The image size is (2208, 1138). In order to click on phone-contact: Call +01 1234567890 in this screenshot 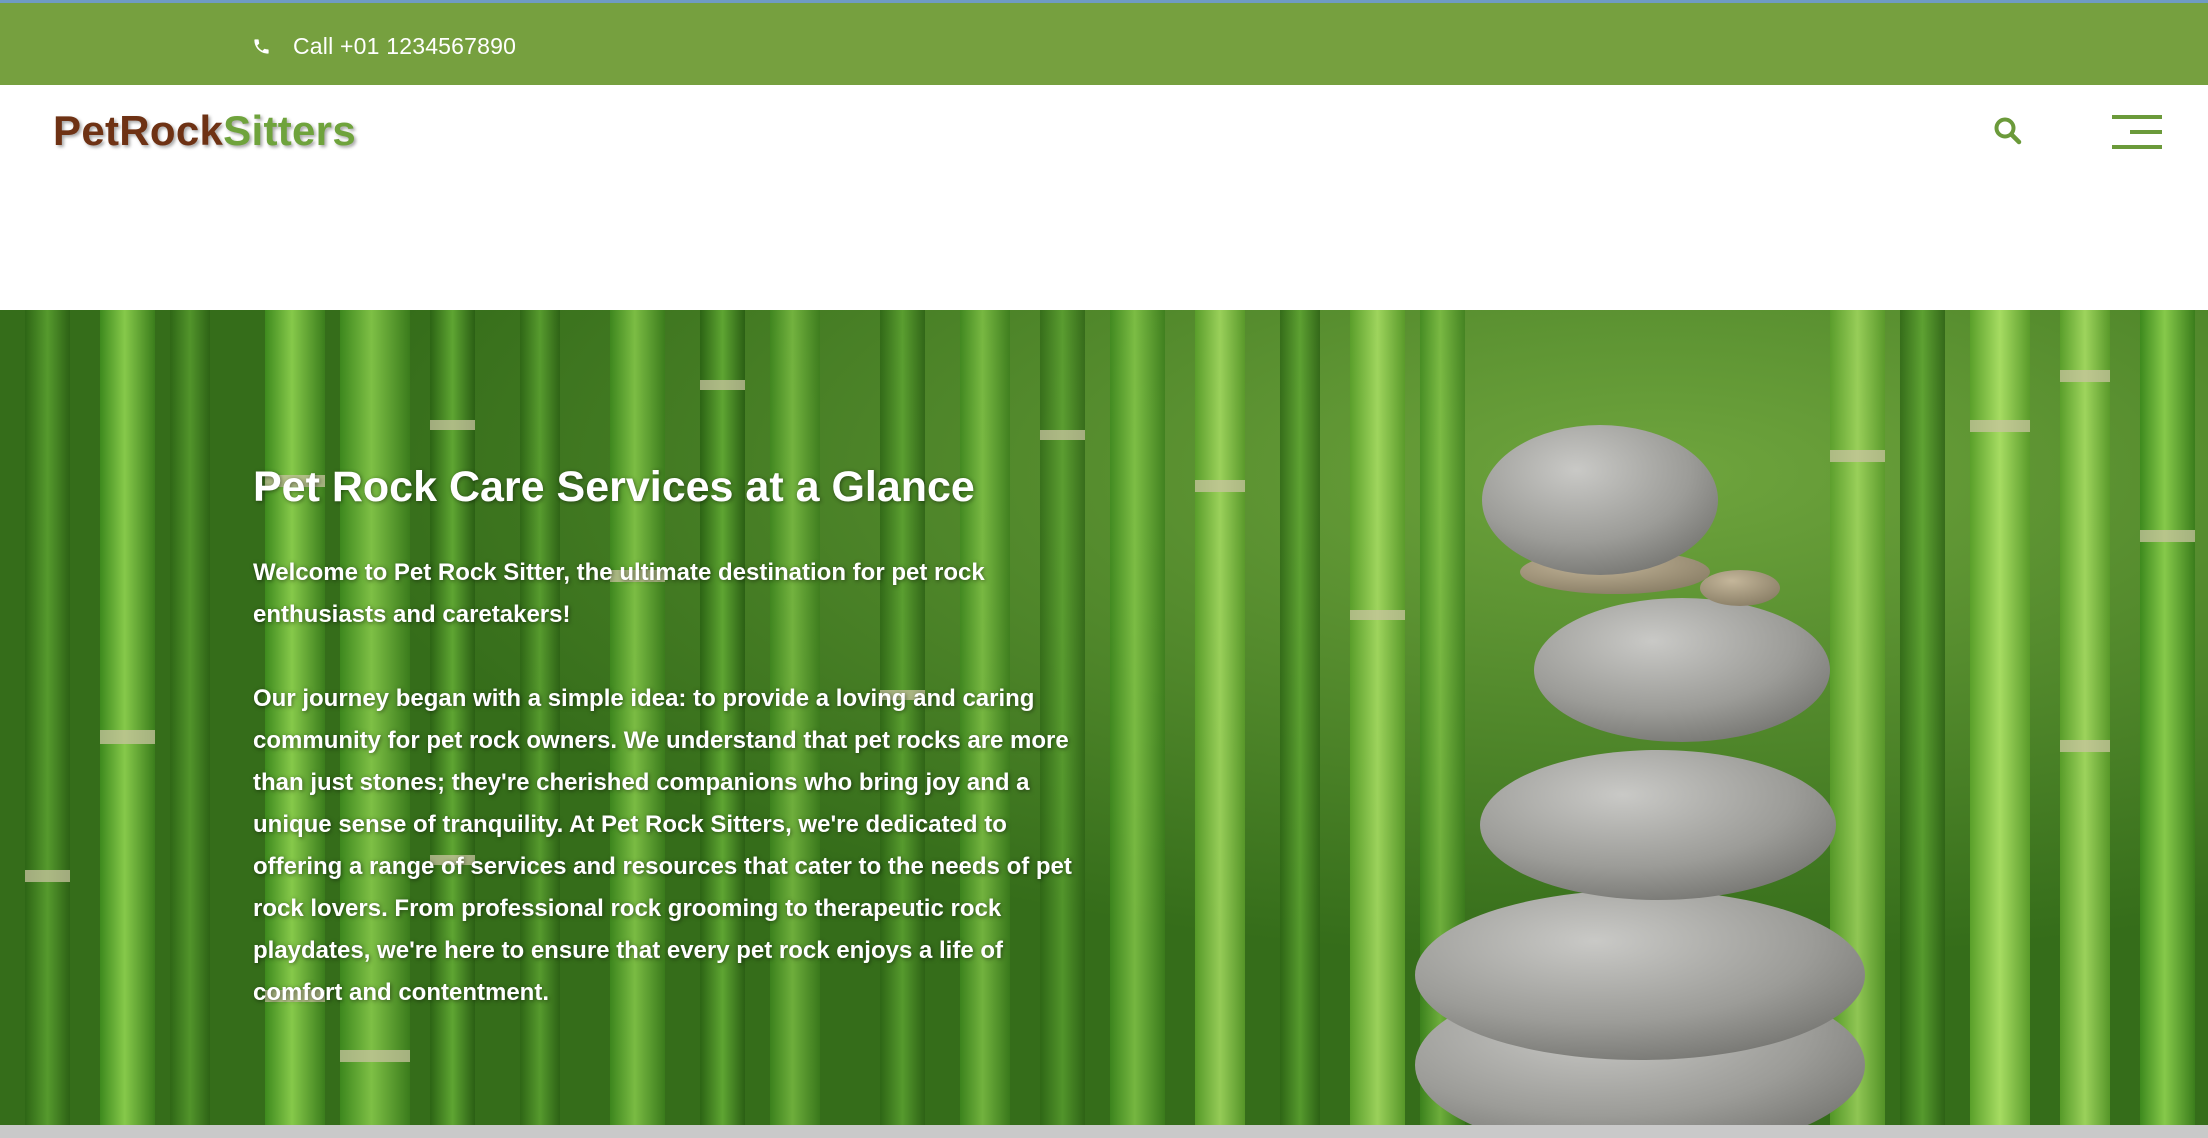, I will do `click(384, 46)`.